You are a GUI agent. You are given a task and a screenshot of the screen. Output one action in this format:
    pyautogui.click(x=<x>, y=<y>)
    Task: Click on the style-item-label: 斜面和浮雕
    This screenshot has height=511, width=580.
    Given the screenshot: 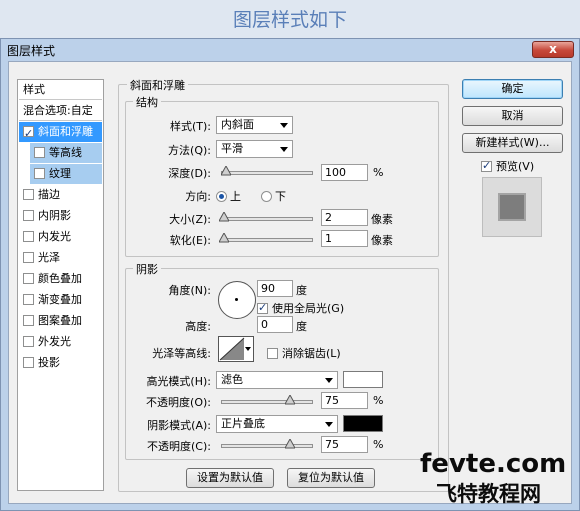 What is the action you would take?
    pyautogui.click(x=65, y=131)
    